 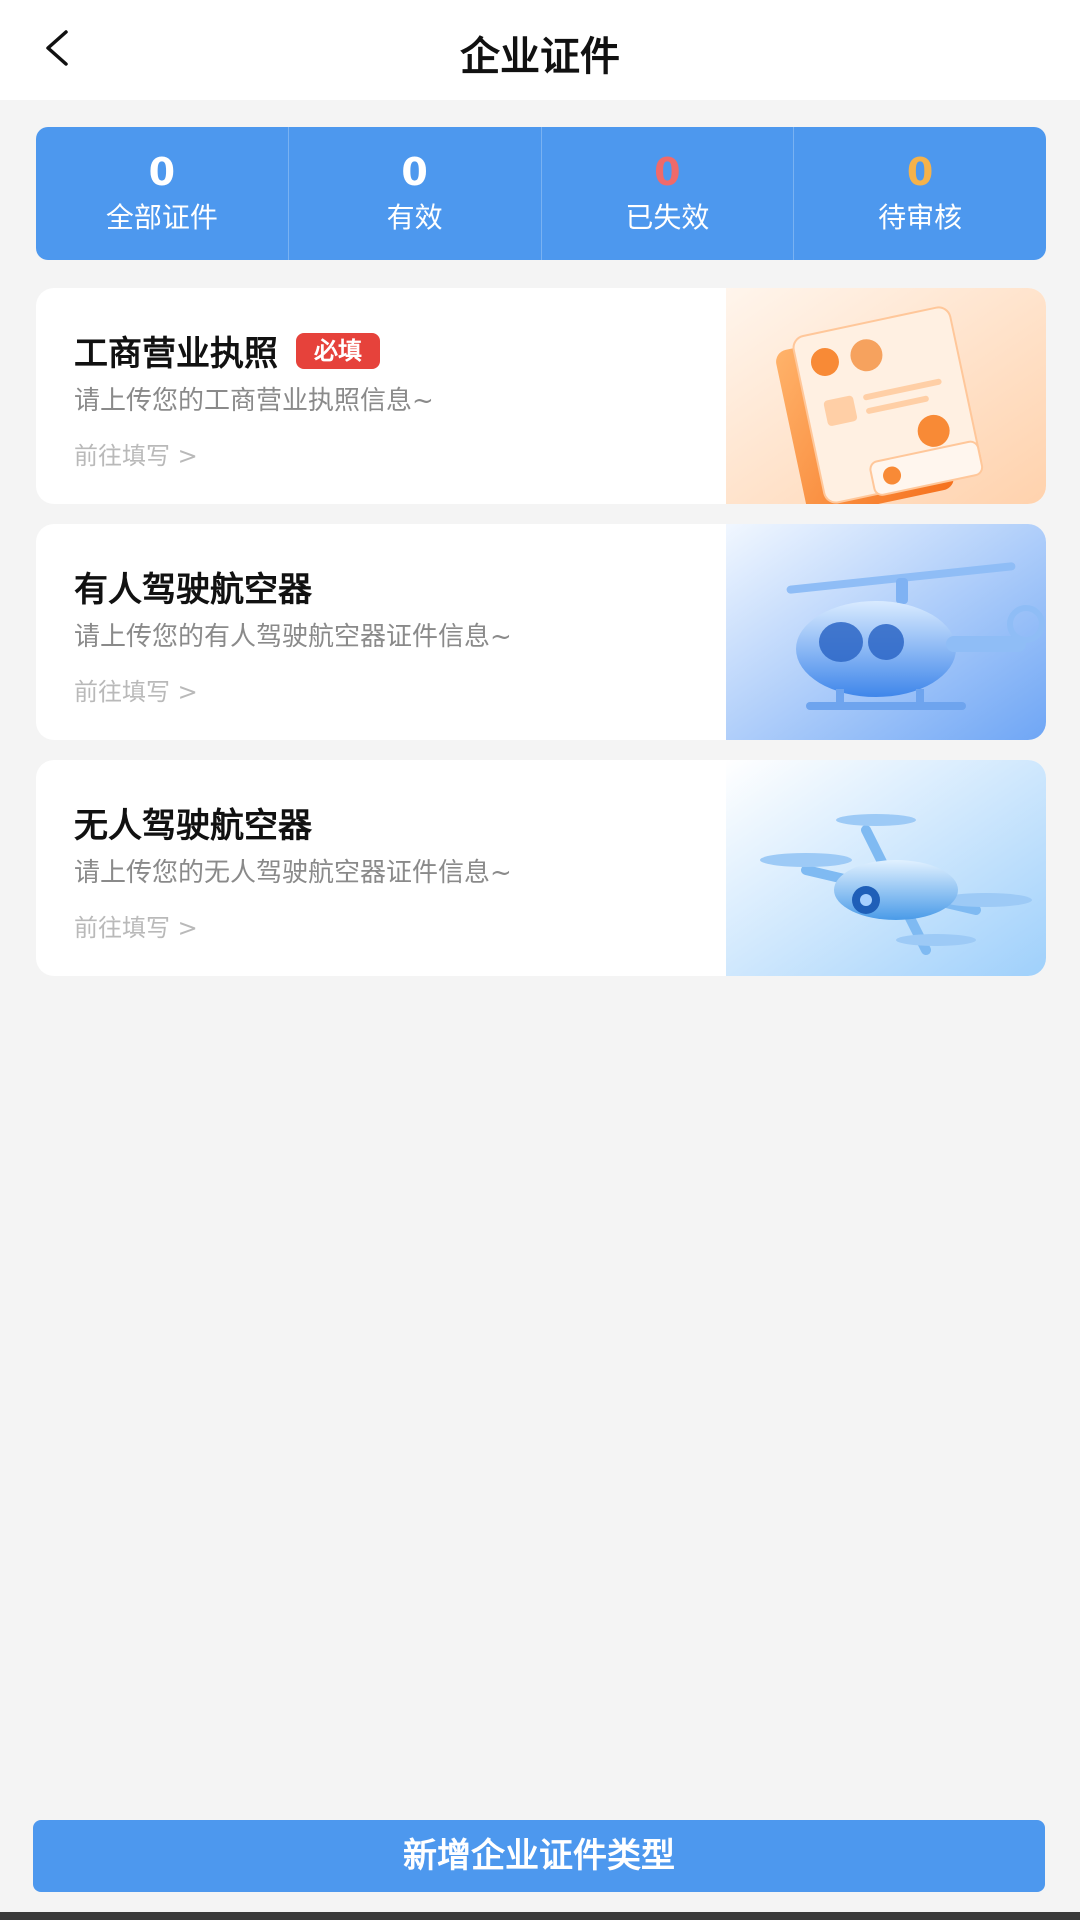 I want to click on card-title: 工商营业执照, so click(x=176, y=354).